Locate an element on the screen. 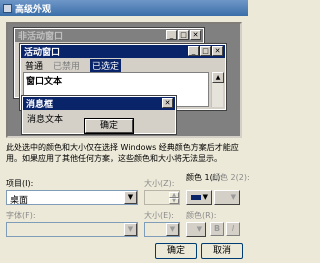 This screenshot has width=320, height=263. menu-item-disabled: 已禁用 is located at coordinates (66, 65).